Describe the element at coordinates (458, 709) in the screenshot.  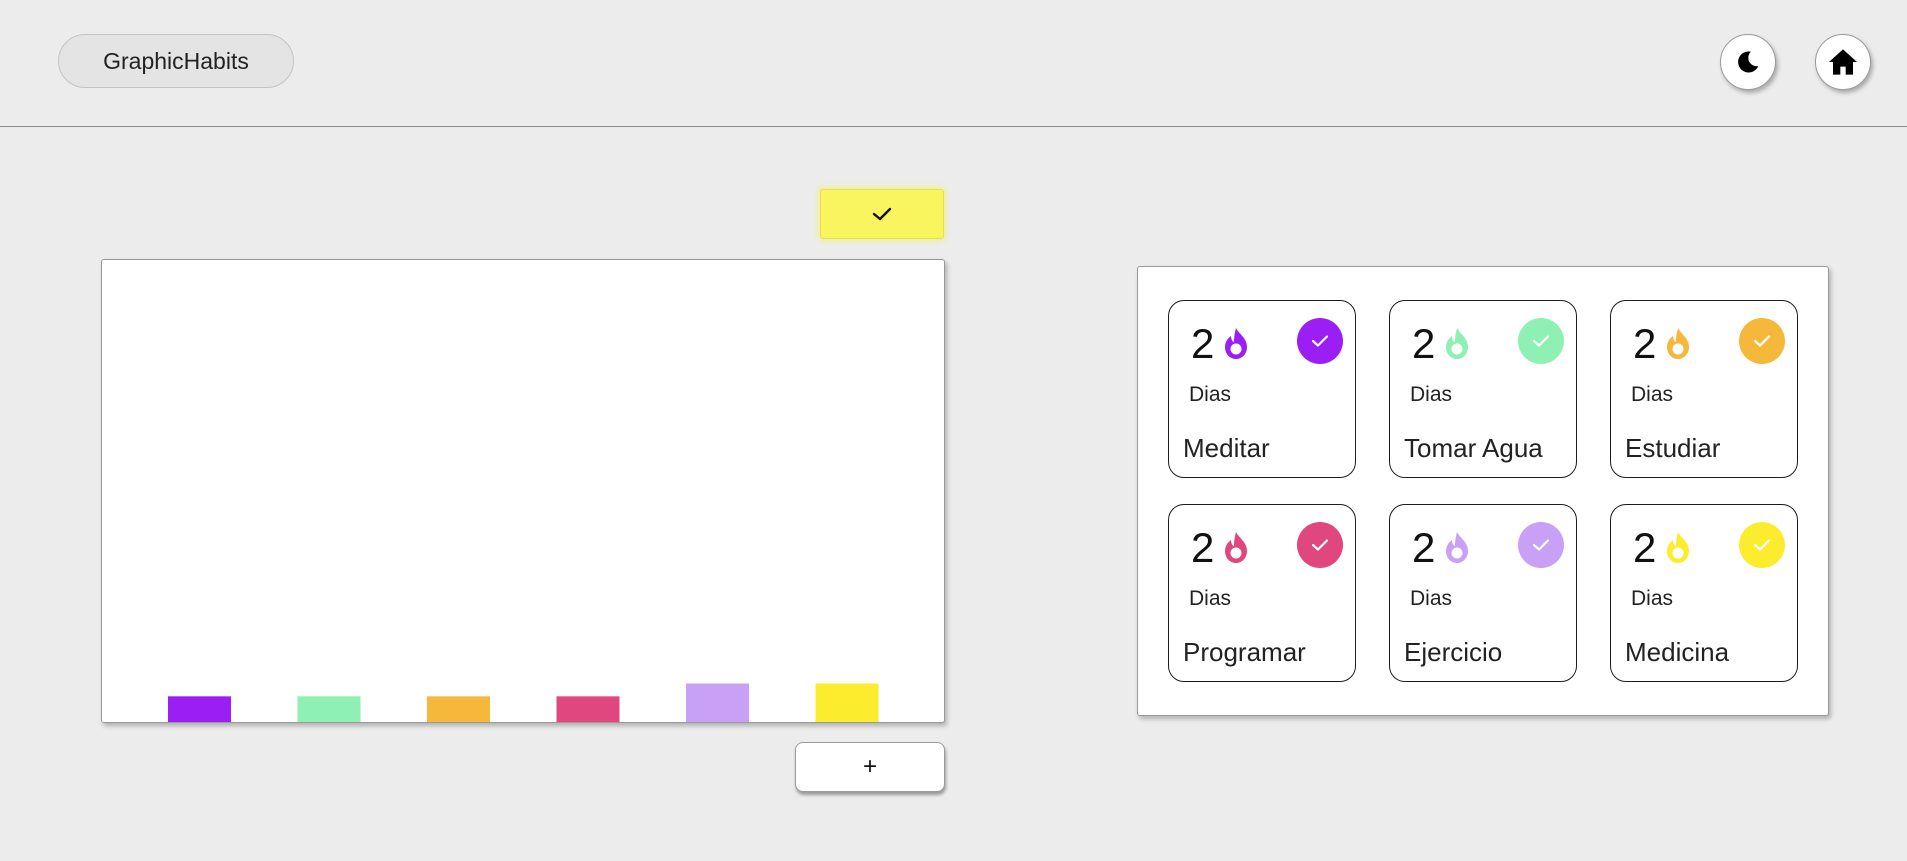
I see `chart-bar-estudiar` at that location.